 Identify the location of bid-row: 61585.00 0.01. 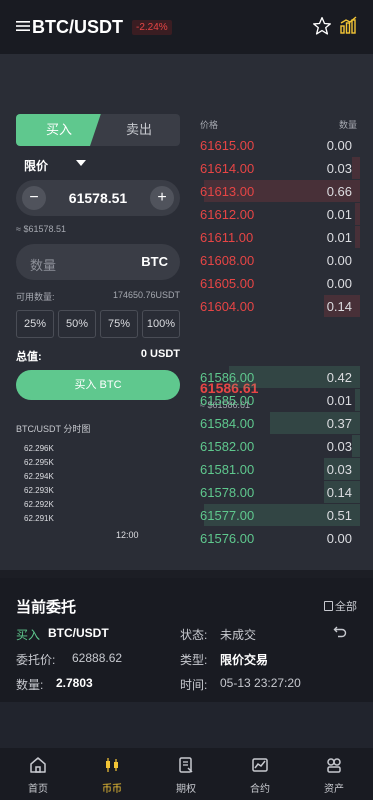
(278, 400).